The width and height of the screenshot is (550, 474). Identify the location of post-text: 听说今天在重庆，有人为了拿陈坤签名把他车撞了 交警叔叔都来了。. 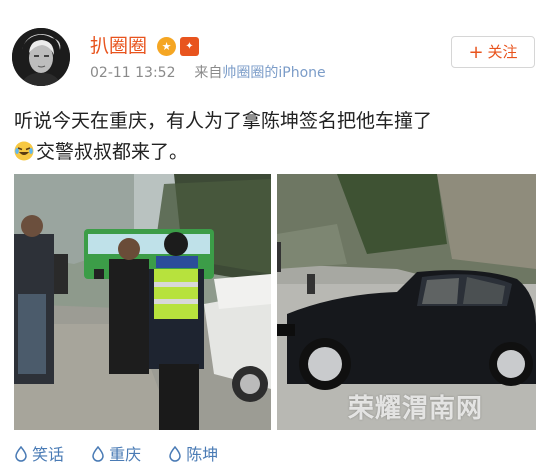
(275, 137).